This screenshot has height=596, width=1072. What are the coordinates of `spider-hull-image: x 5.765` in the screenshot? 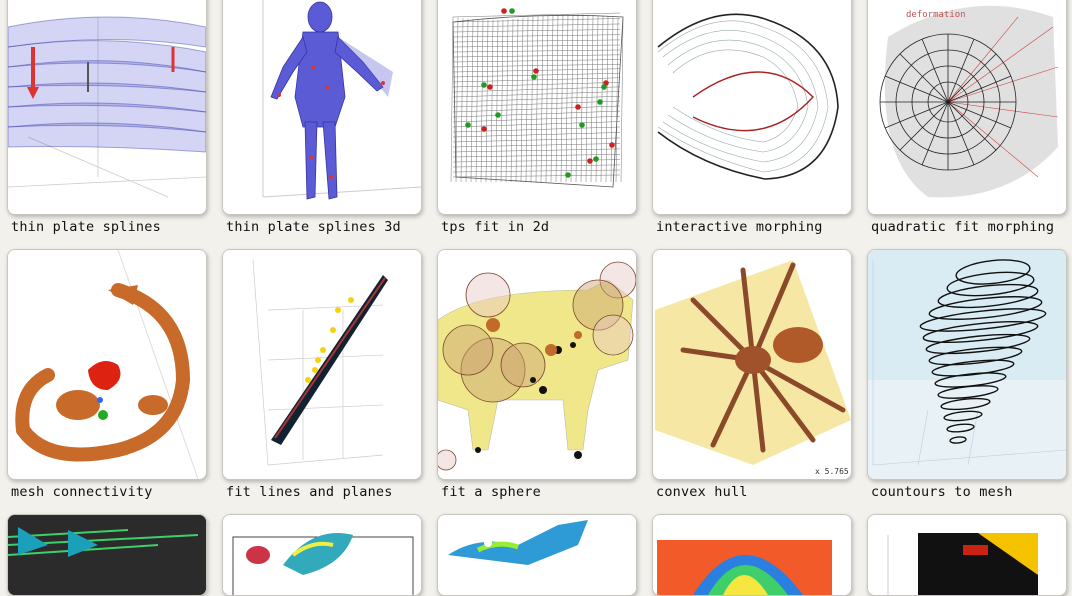 It's located at (752, 364).